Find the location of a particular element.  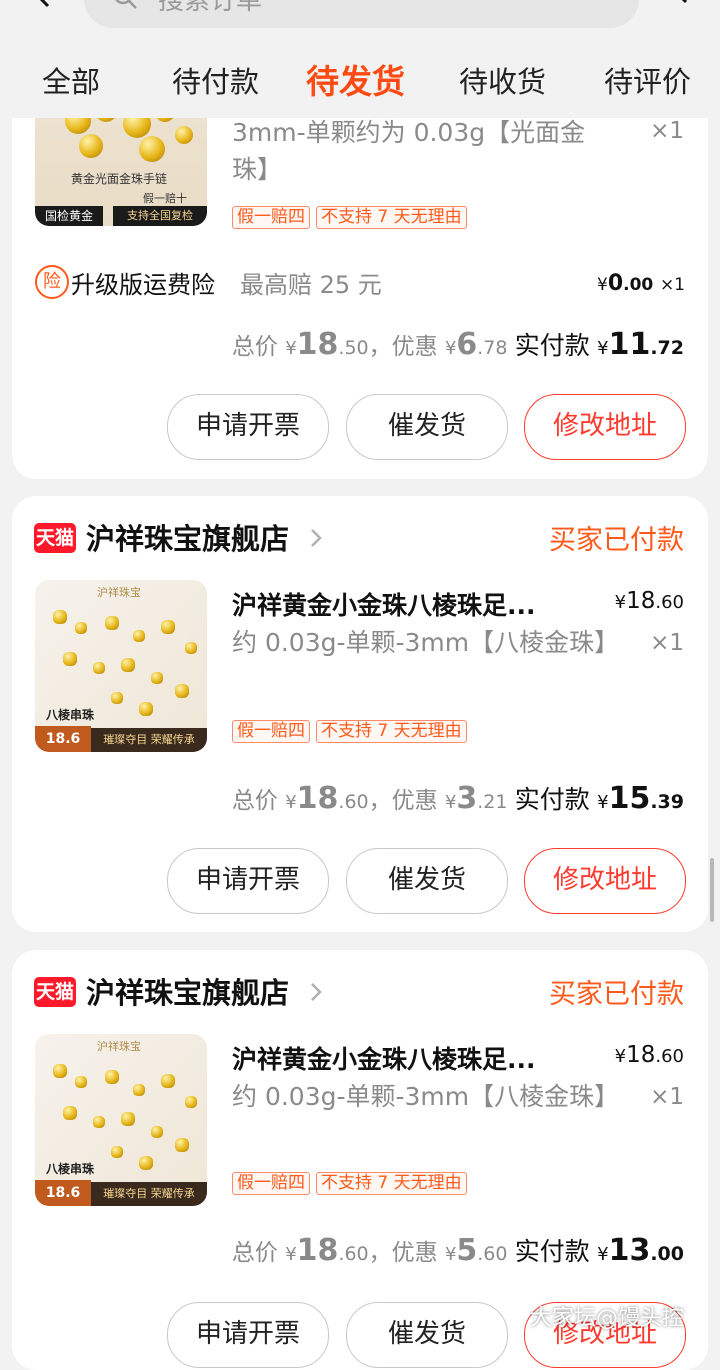

discount-dec: .21 is located at coordinates (492, 802).